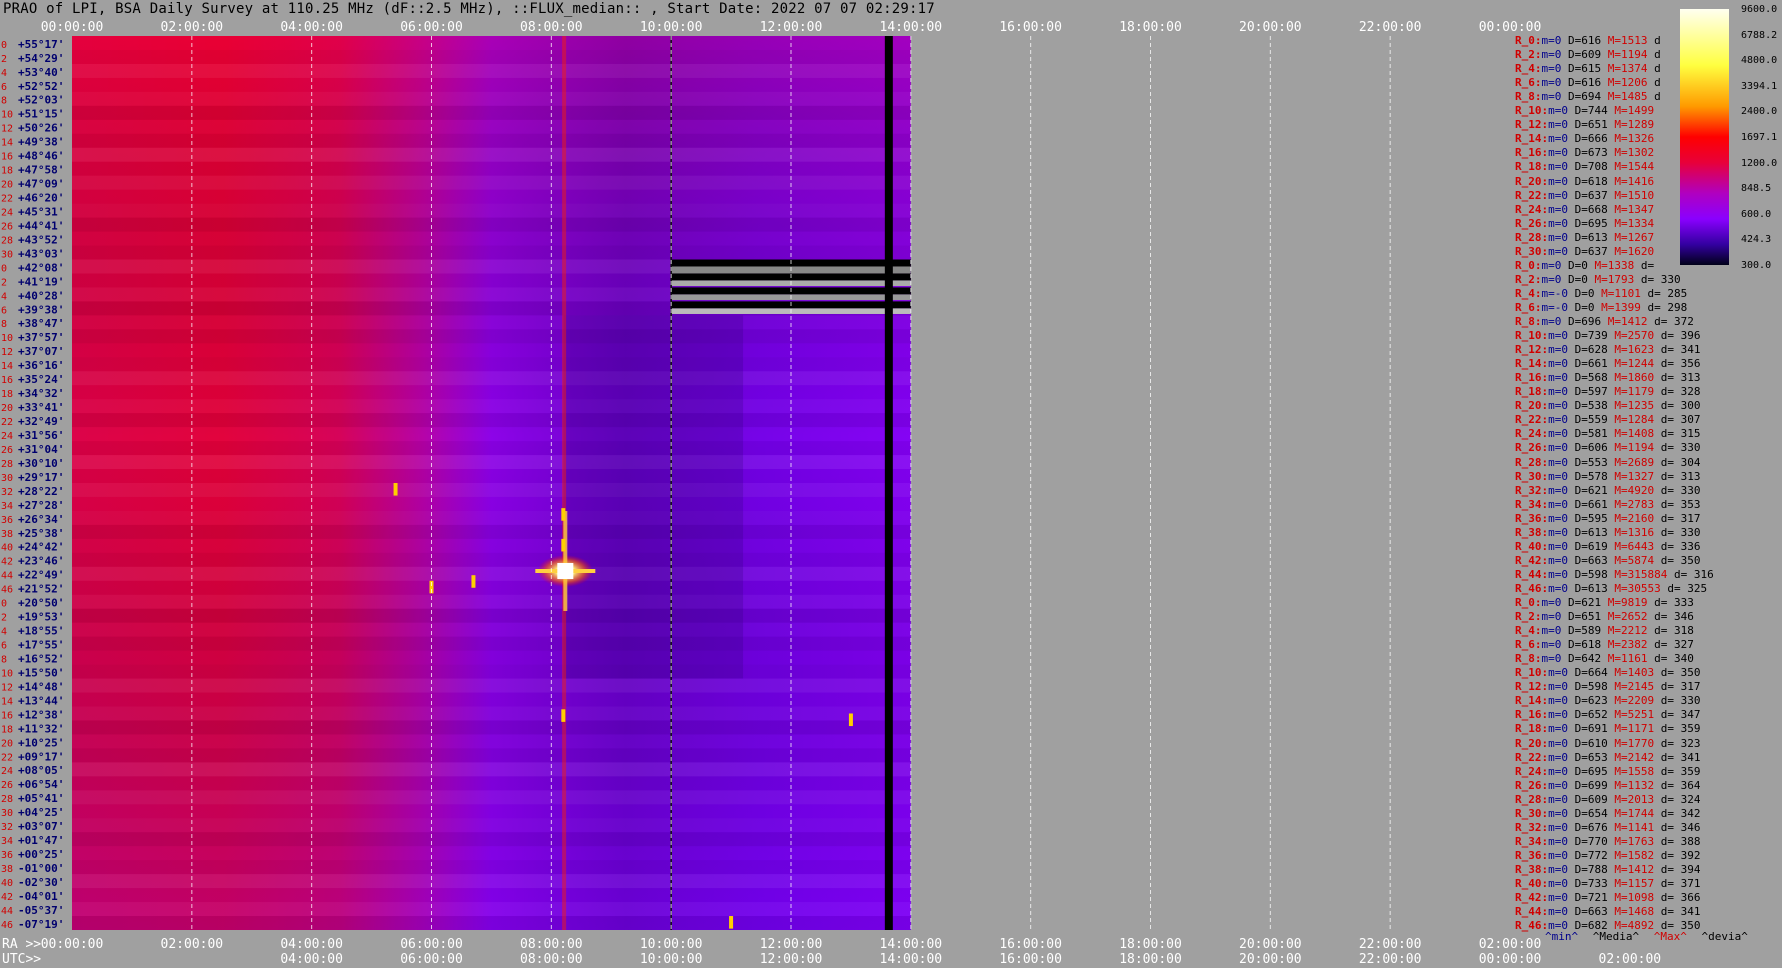 The width and height of the screenshot is (1782, 968). What do you see at coordinates (41, 477) in the screenshot?
I see `declination-label: +29°17'` at bounding box center [41, 477].